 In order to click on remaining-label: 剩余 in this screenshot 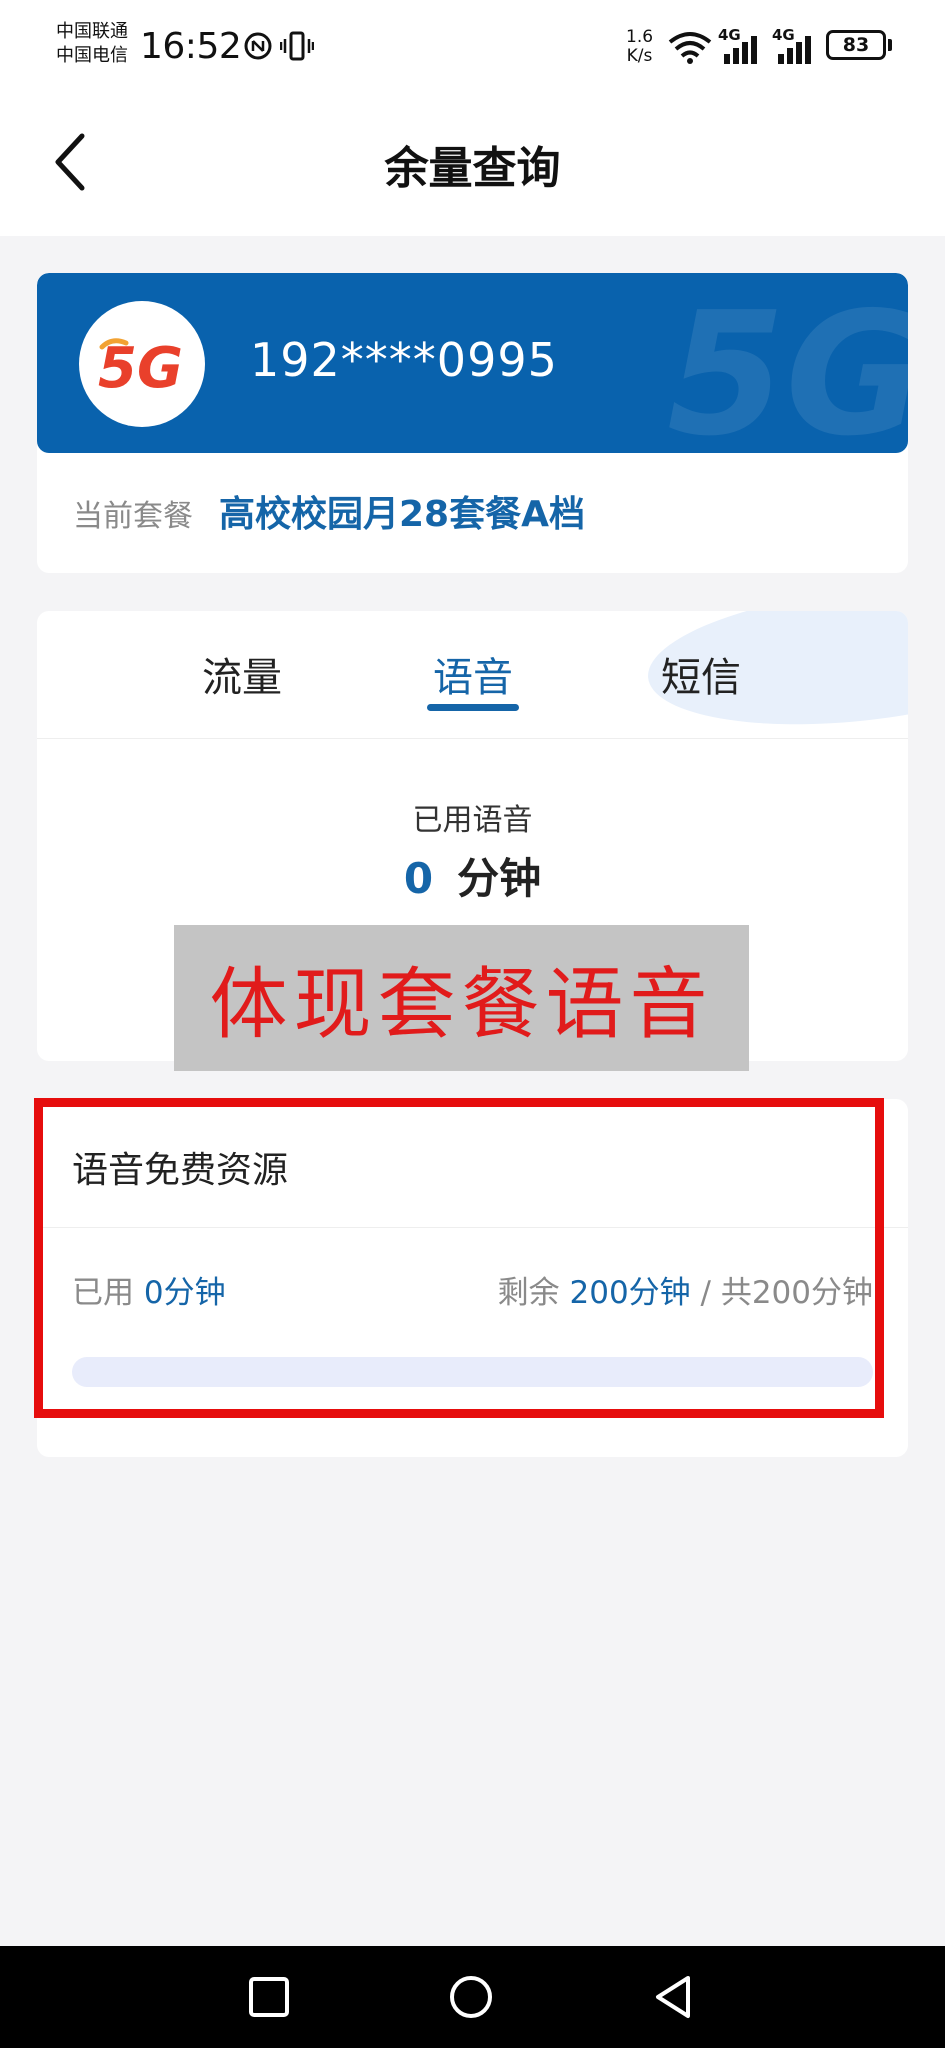, I will do `click(528, 1293)`.